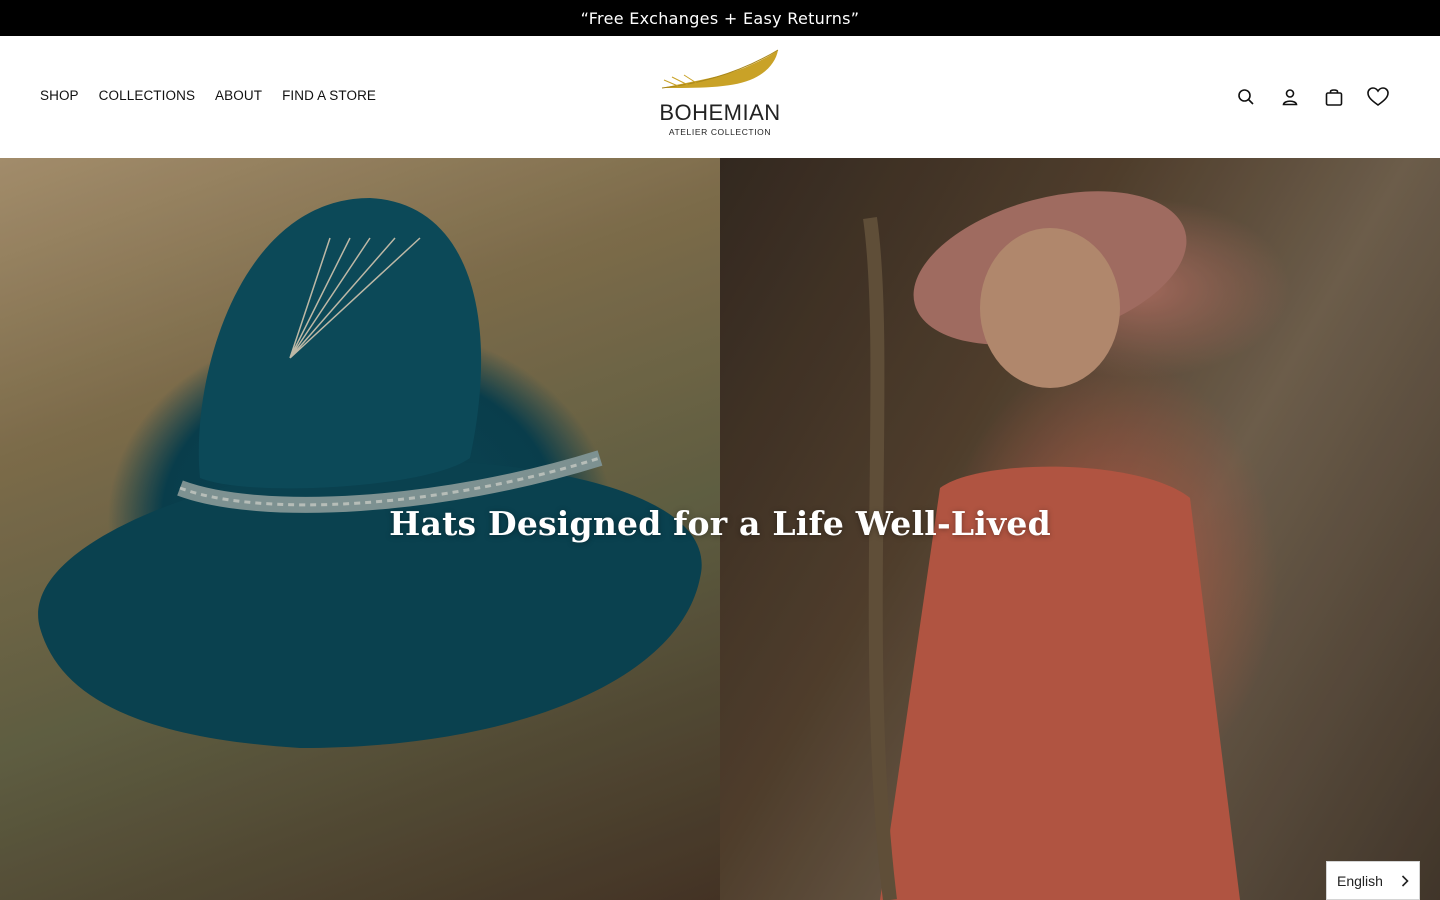  What do you see at coordinates (238, 95) in the screenshot?
I see `nav-about: ABOUT` at bounding box center [238, 95].